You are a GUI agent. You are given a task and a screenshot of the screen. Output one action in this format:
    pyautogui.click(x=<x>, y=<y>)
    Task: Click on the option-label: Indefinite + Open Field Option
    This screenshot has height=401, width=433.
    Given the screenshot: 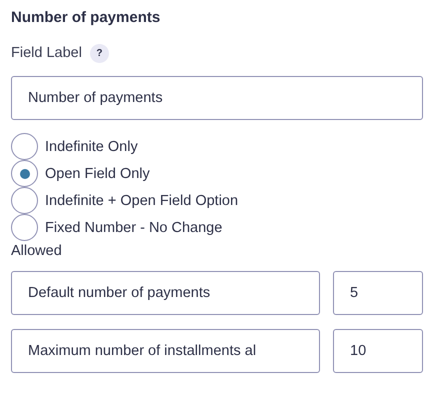 What is the action you would take?
    pyautogui.click(x=141, y=200)
    